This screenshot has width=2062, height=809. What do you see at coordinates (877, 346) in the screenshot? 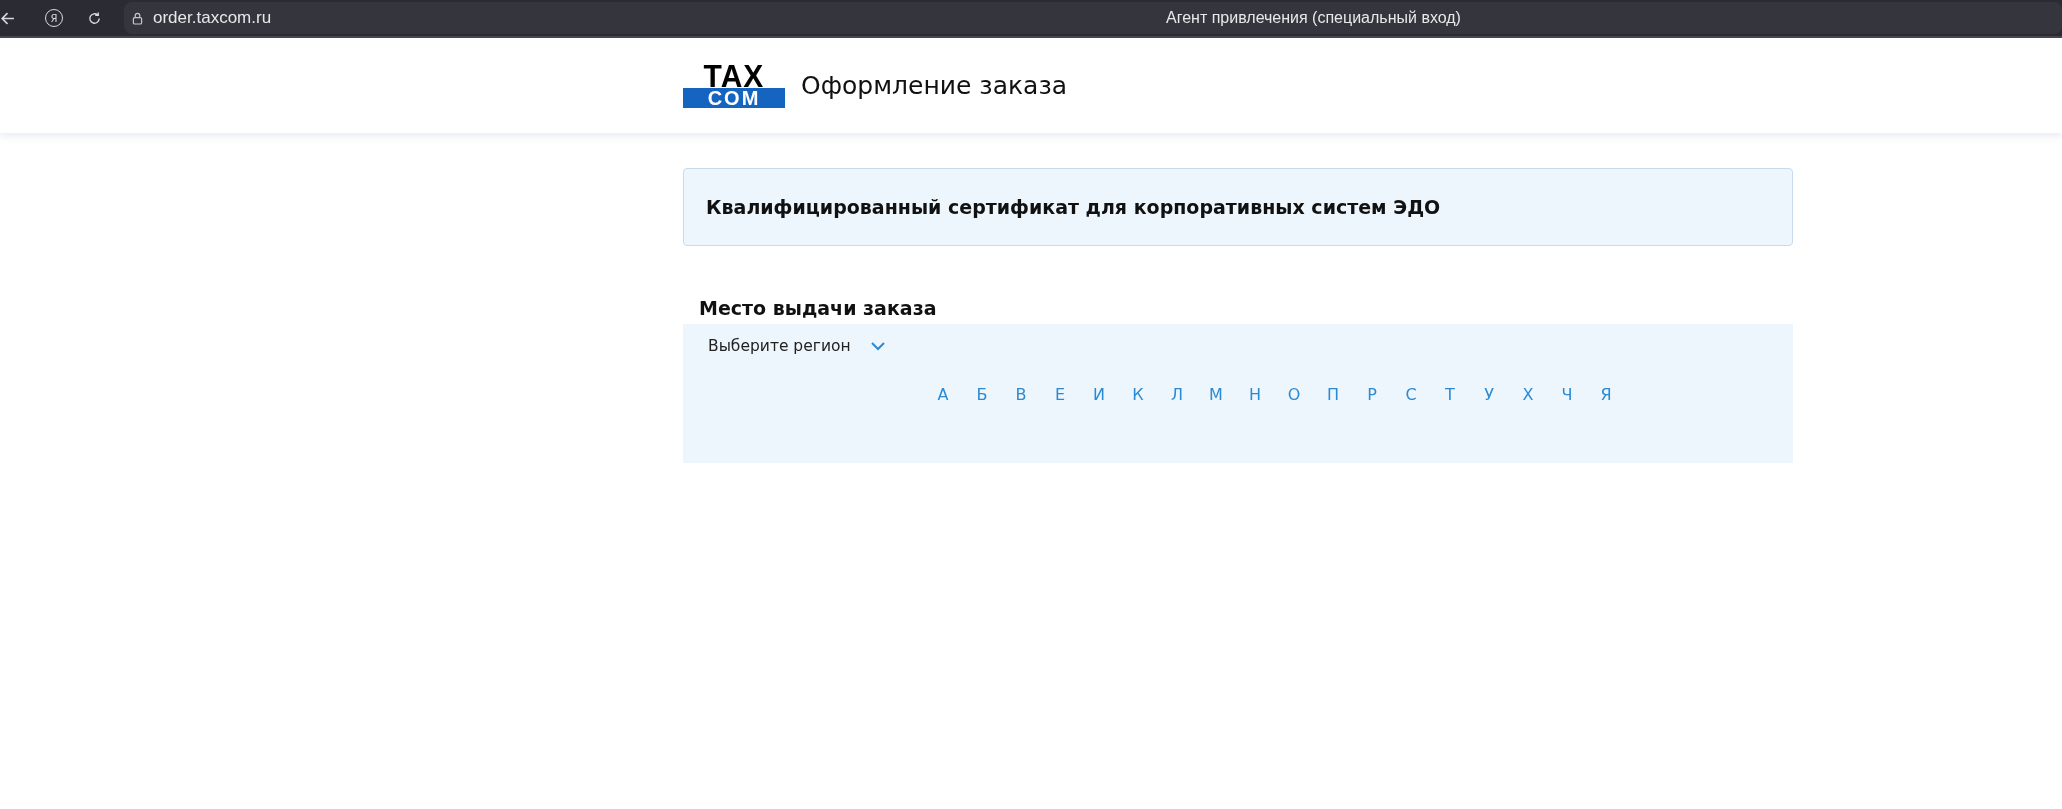
I see `chevron-down-icon` at bounding box center [877, 346].